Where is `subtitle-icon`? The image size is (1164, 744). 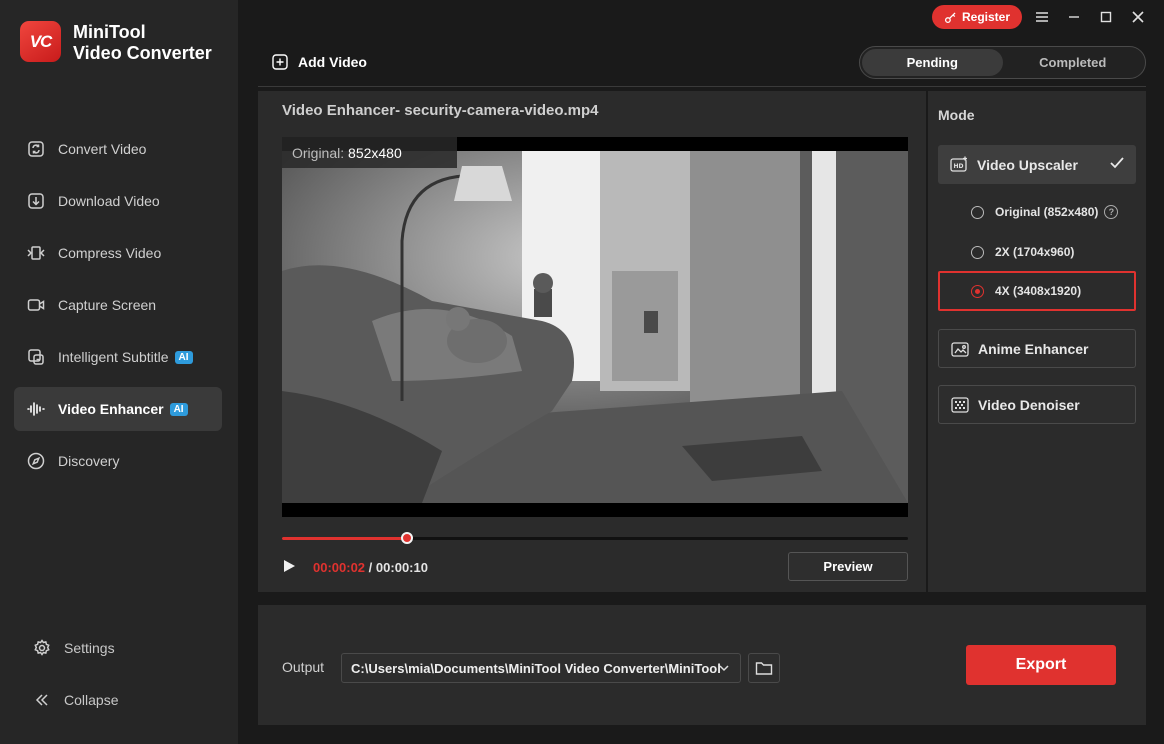
subtitle-icon is located at coordinates (36, 357).